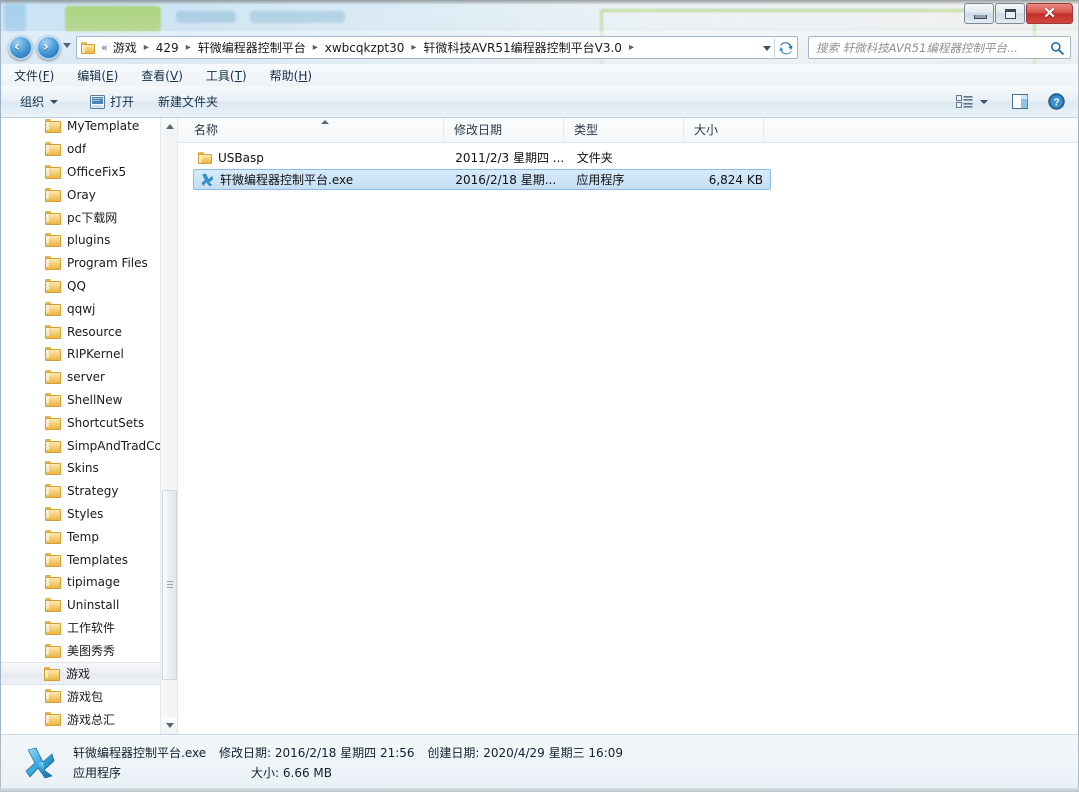  What do you see at coordinates (315, 47) in the screenshot?
I see `chevron-right-icon-2: ▸` at bounding box center [315, 47].